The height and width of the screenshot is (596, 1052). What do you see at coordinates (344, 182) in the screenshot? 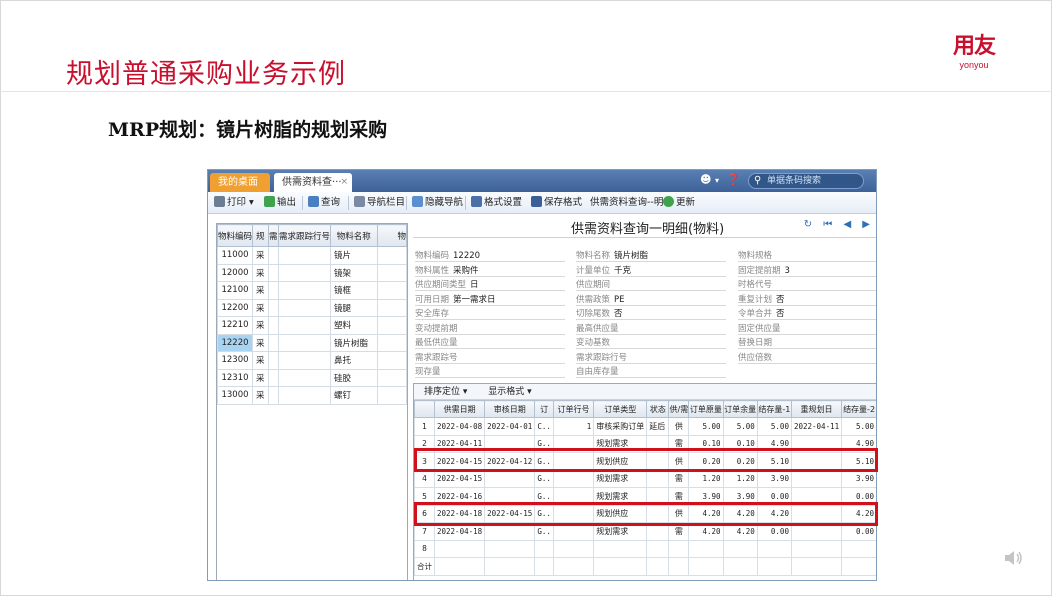
I see `close-icon: ×` at bounding box center [344, 182].